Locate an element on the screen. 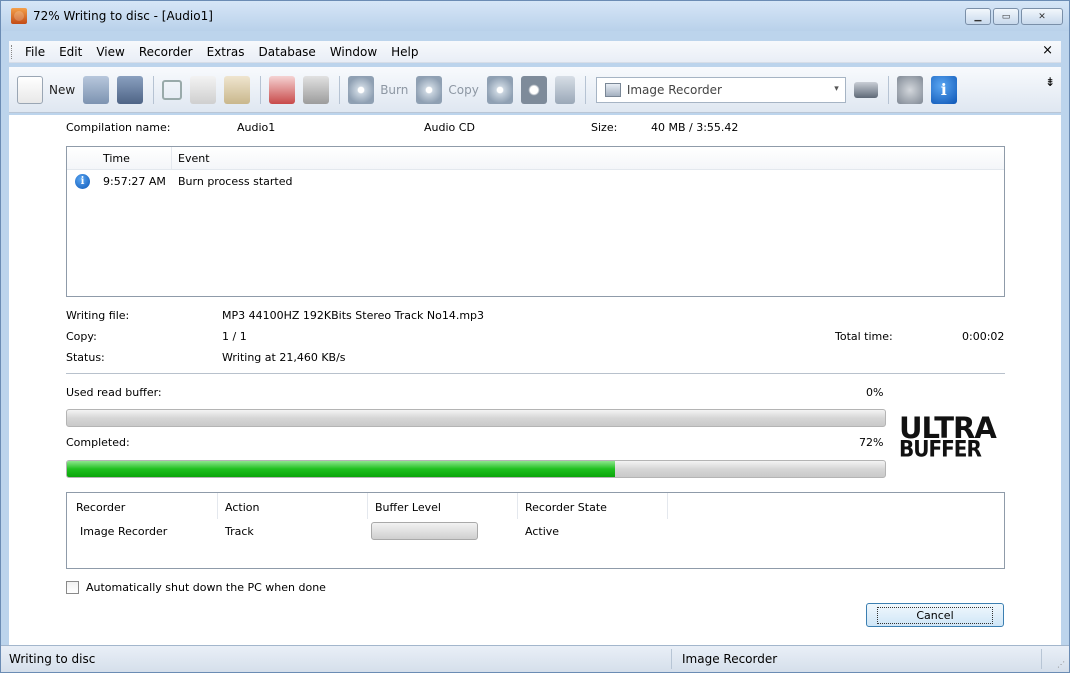  cancel-button: Cancel is located at coordinates (935, 615).